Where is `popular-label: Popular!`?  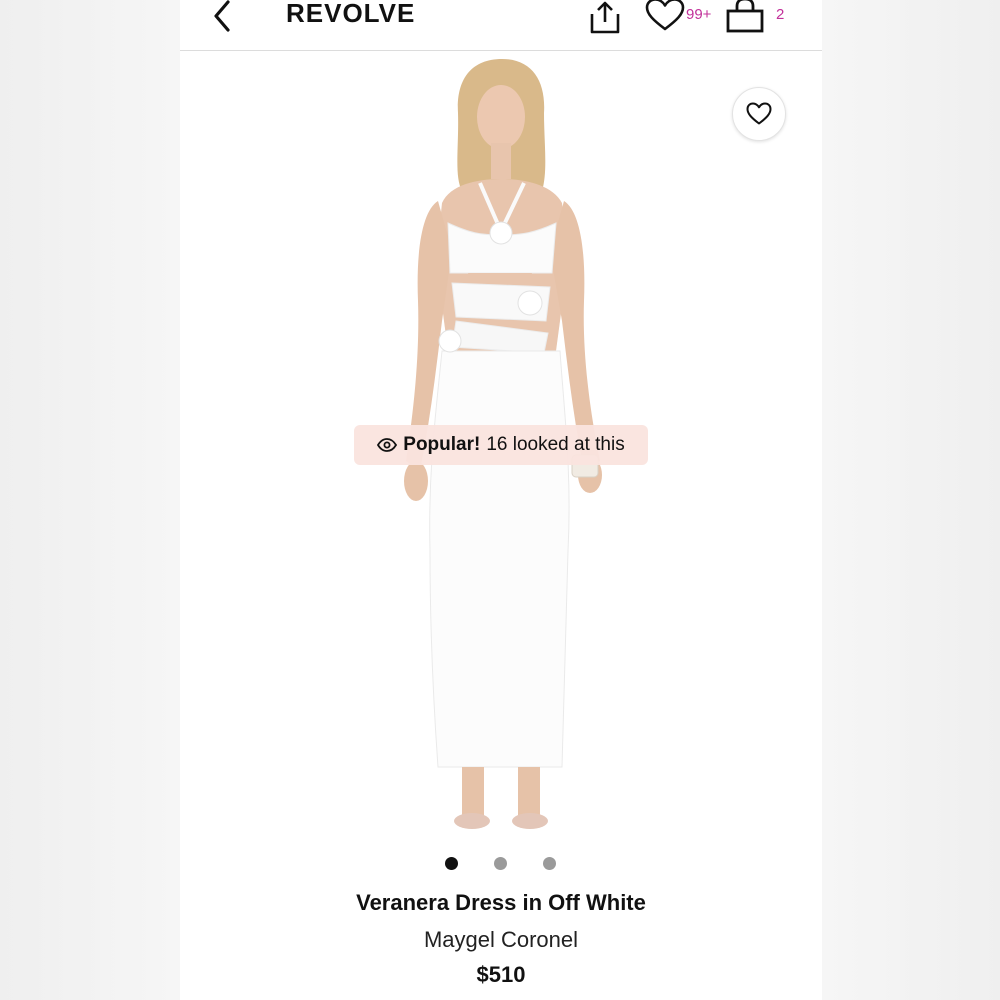 popular-label: Popular! is located at coordinates (442, 444).